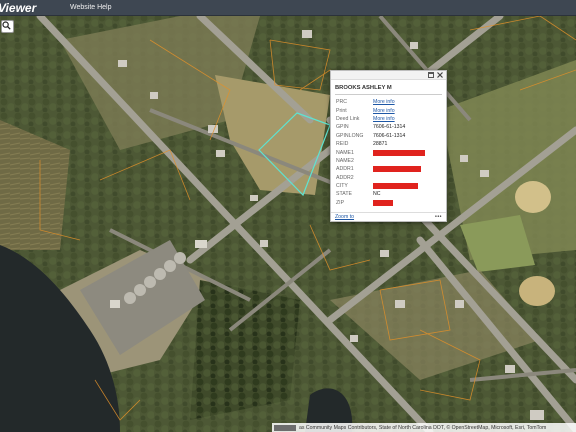  I want to click on attribute-label: PRC, so click(341, 102).